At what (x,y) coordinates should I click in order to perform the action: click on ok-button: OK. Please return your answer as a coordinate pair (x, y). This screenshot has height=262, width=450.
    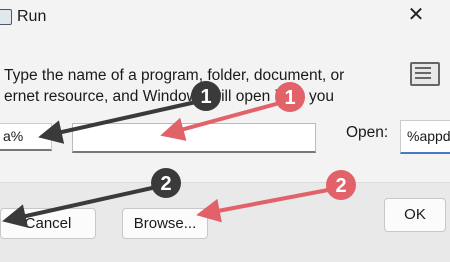
    Looking at the image, I should click on (415, 215).